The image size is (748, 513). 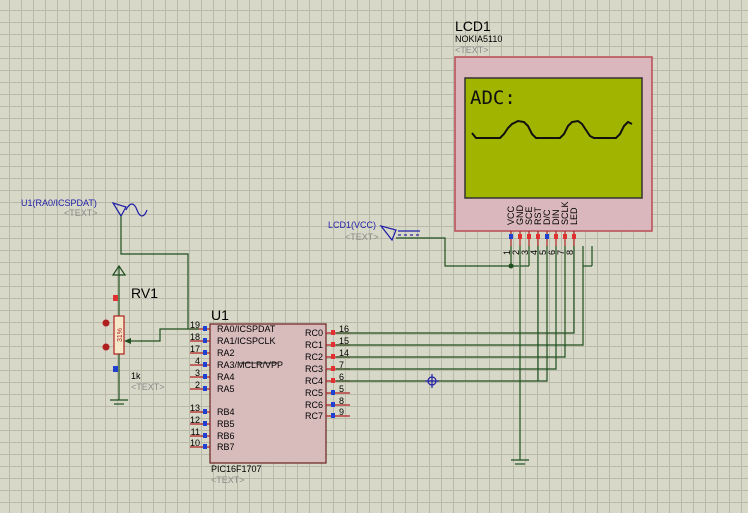 What do you see at coordinates (59, 203) in the screenshot?
I see `probe-ra0-label: U1(RA0/ICSPDAT)` at bounding box center [59, 203].